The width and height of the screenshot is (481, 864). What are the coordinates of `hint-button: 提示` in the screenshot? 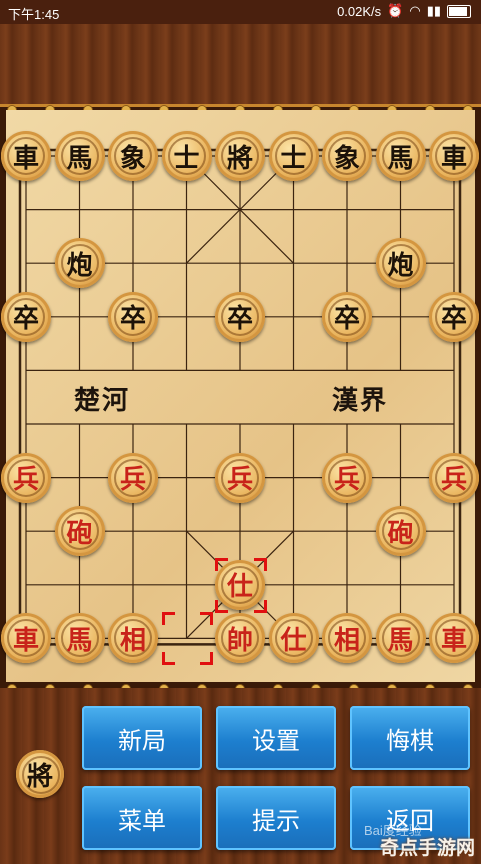 It's located at (276, 818).